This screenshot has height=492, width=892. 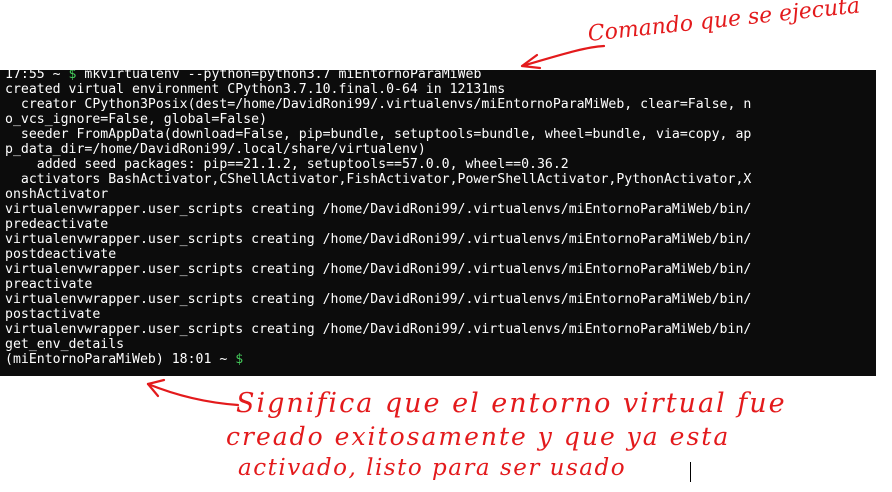 What do you see at coordinates (511, 403) in the screenshot?
I see `result-annotation-line: Significa que el entorno virtual fue` at bounding box center [511, 403].